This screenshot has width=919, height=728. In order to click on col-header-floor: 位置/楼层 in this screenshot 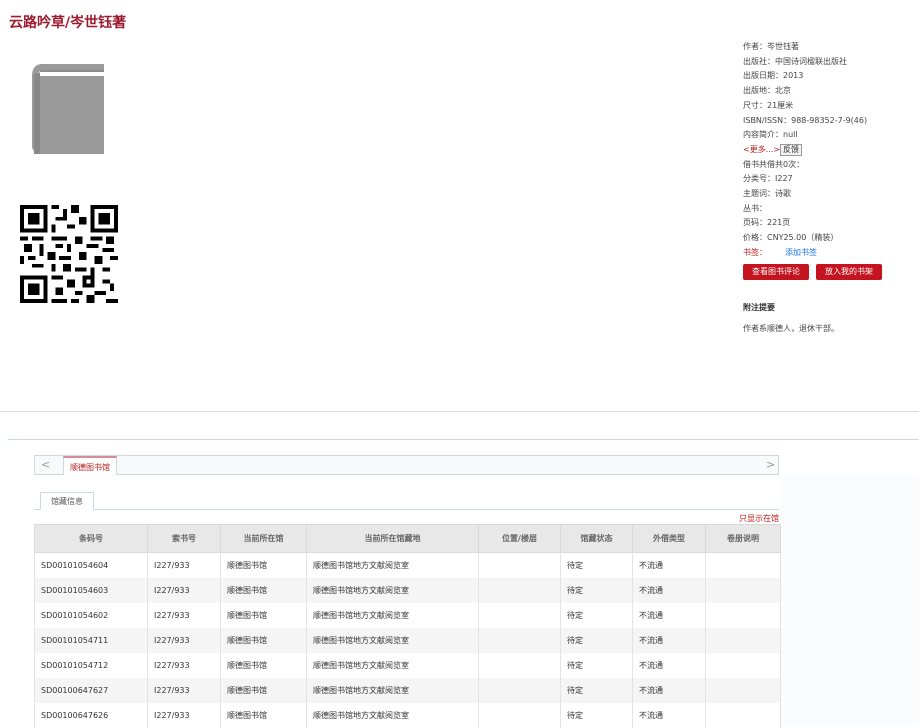, I will do `click(519, 538)`.